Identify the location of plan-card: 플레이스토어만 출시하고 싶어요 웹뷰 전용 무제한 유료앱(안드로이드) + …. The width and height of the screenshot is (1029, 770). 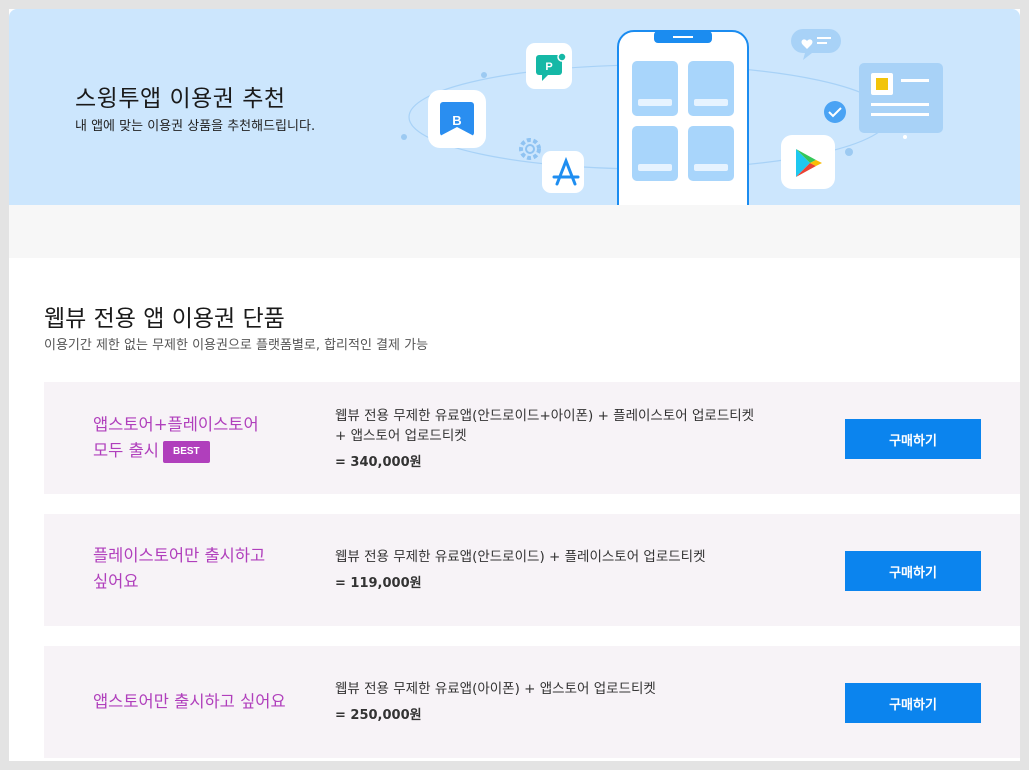
(532, 570).